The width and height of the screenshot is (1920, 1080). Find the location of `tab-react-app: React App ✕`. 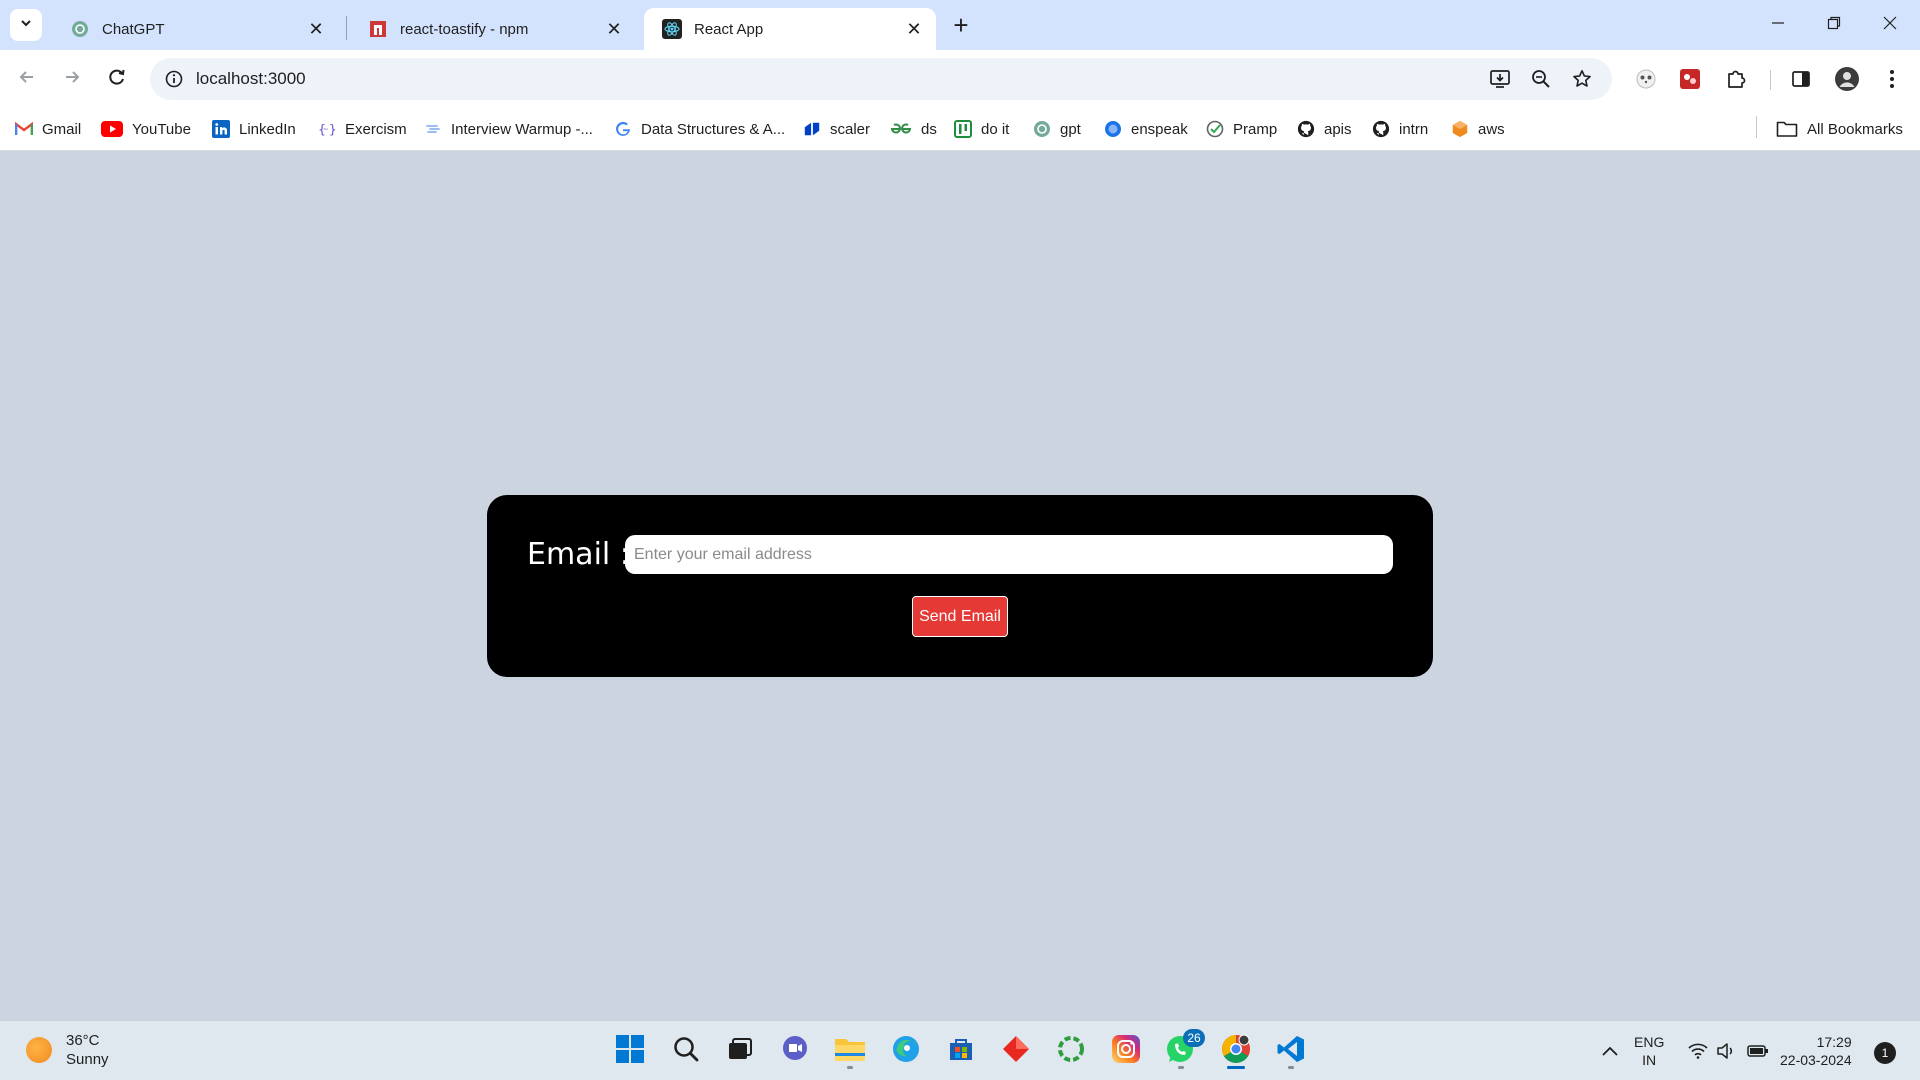

tab-react-app: React App ✕ is located at coordinates (790, 29).